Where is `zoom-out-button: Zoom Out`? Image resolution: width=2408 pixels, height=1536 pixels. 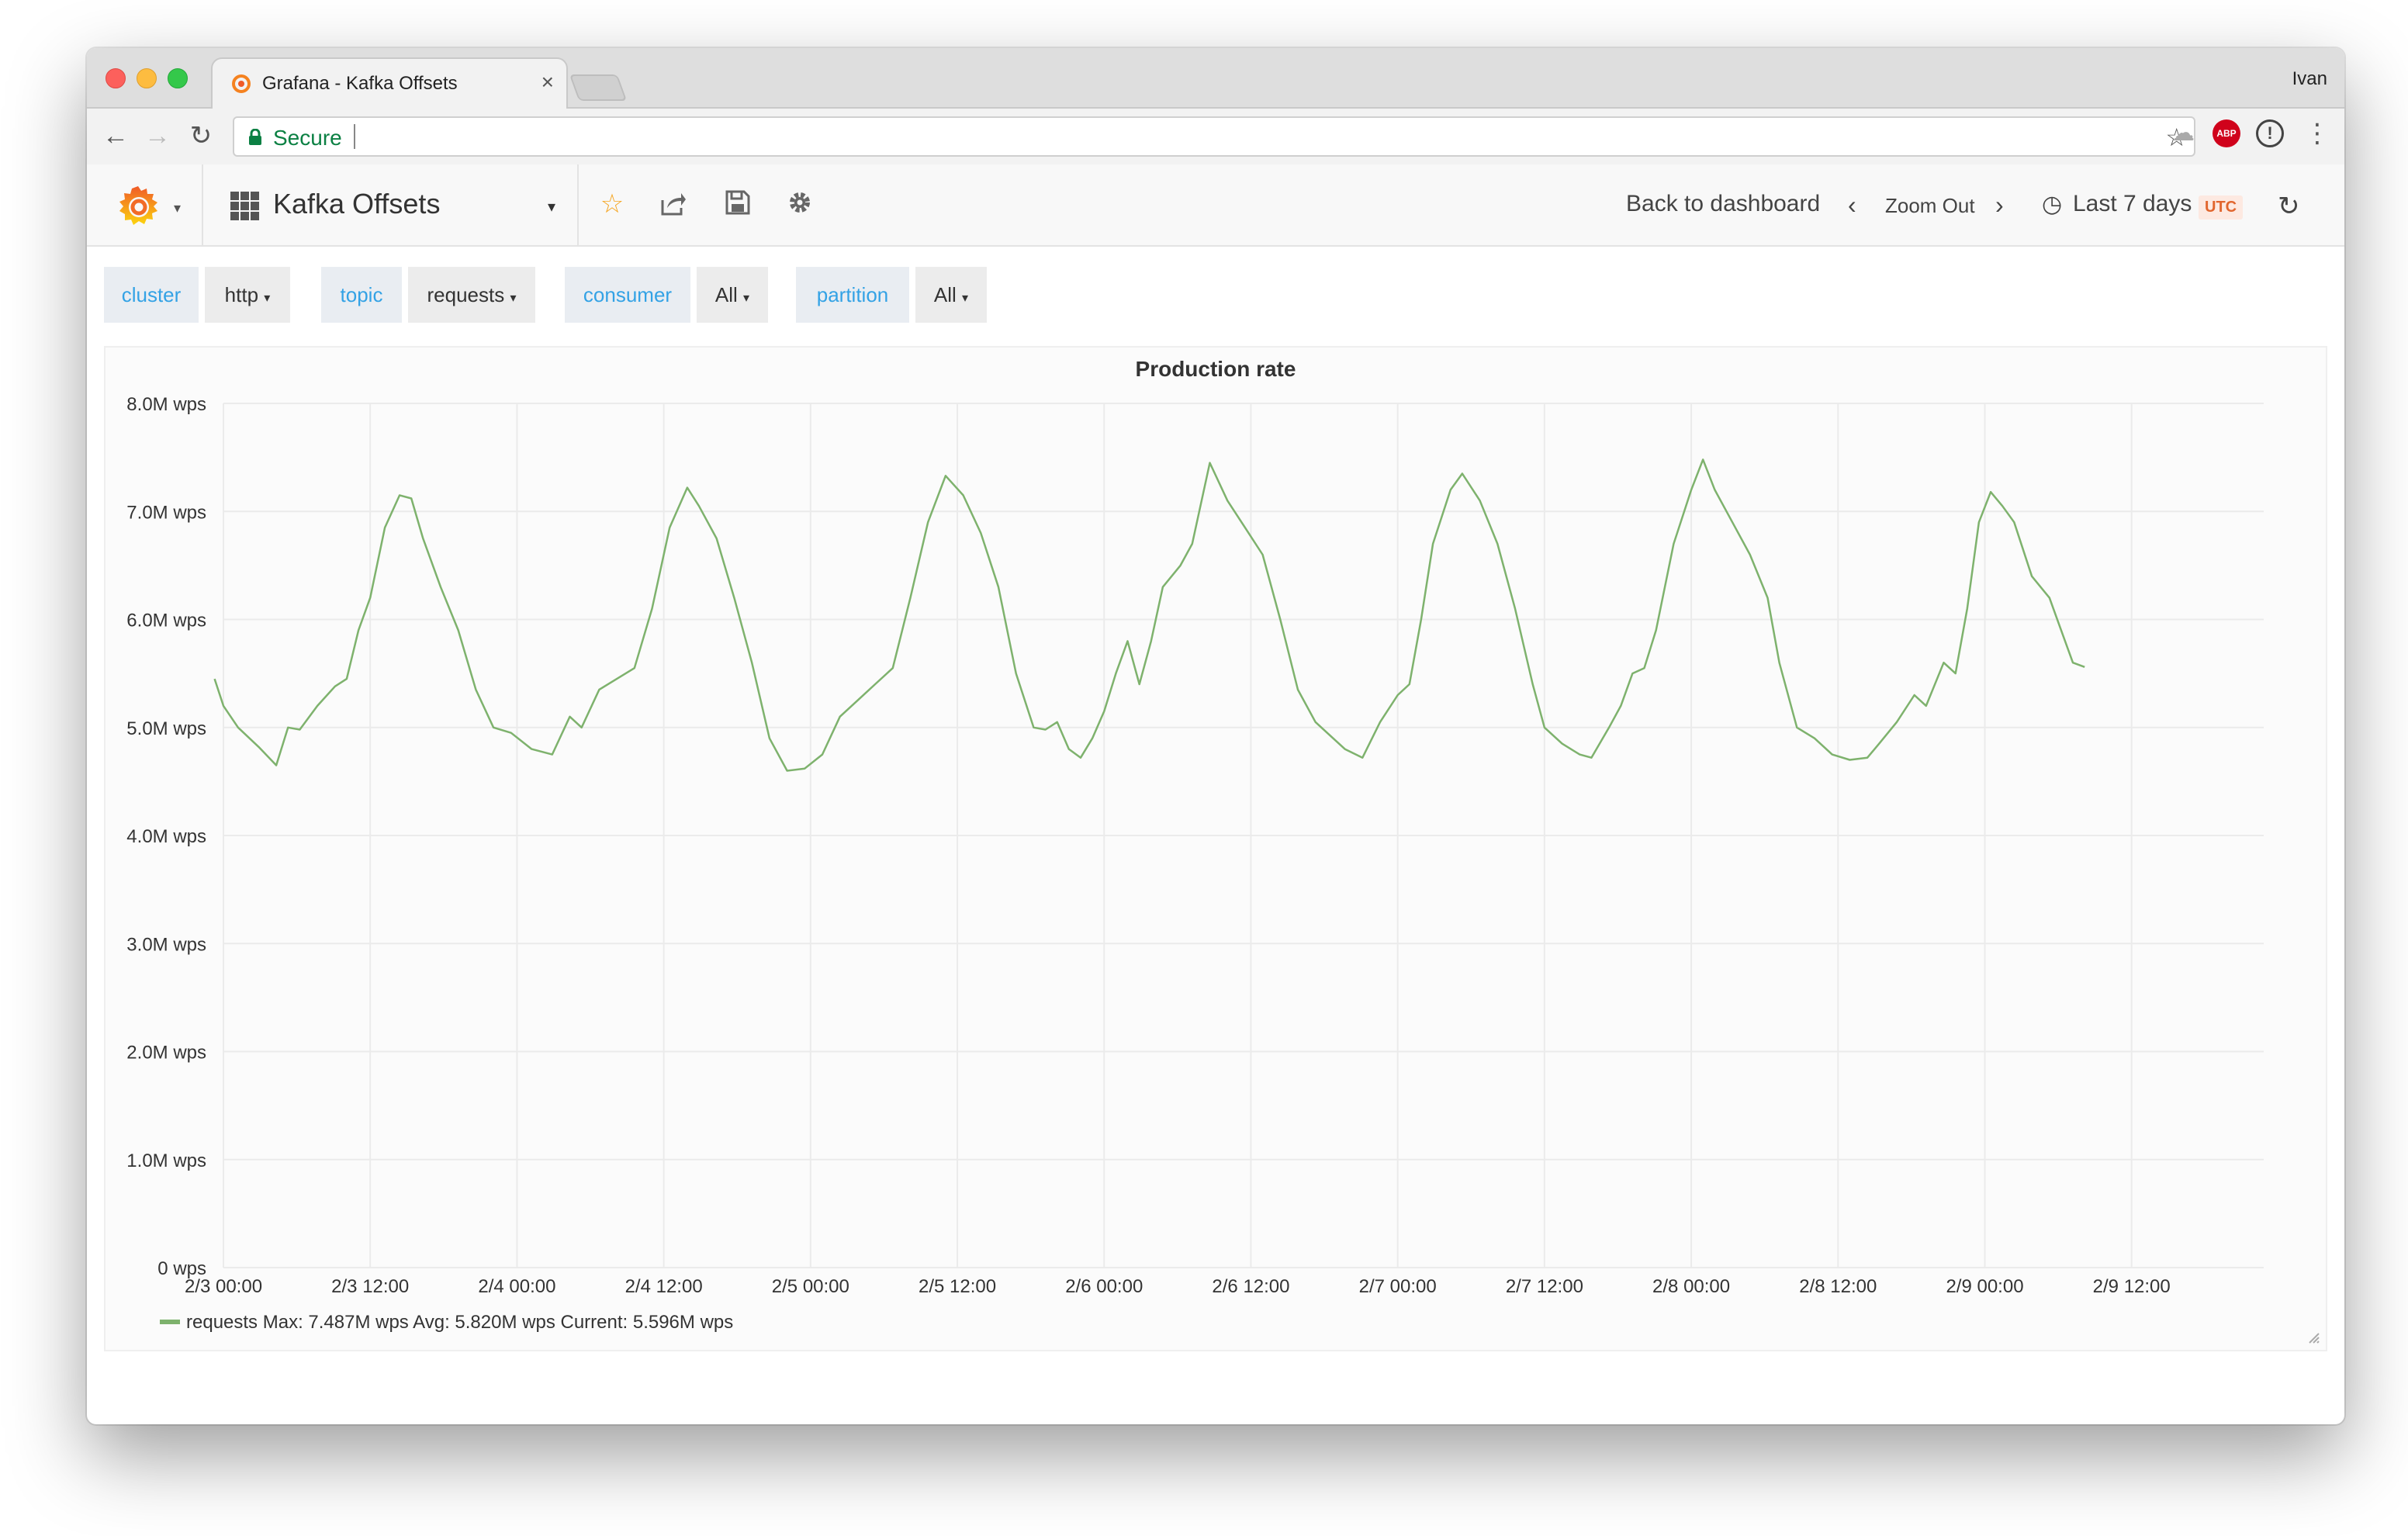
zoom-out-button: Zoom Out is located at coordinates (1930, 206).